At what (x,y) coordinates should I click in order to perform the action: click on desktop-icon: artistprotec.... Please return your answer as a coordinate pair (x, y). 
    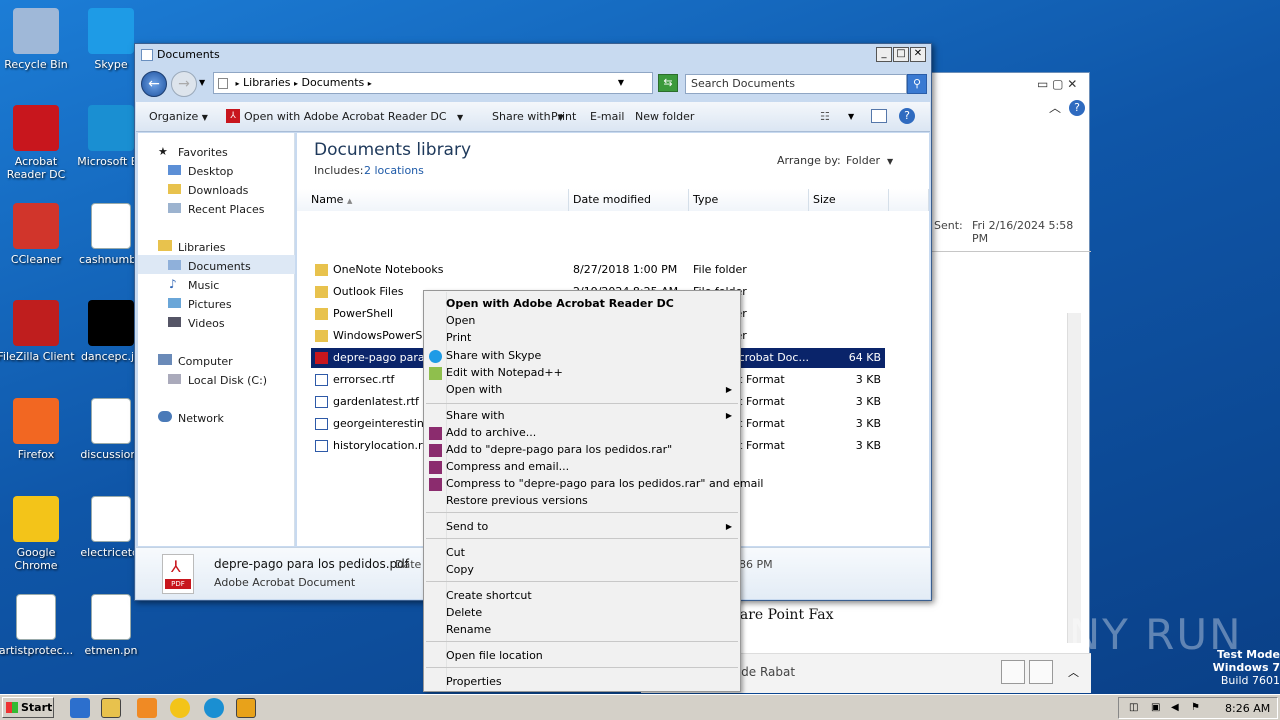
    Looking at the image, I should click on (38, 625).